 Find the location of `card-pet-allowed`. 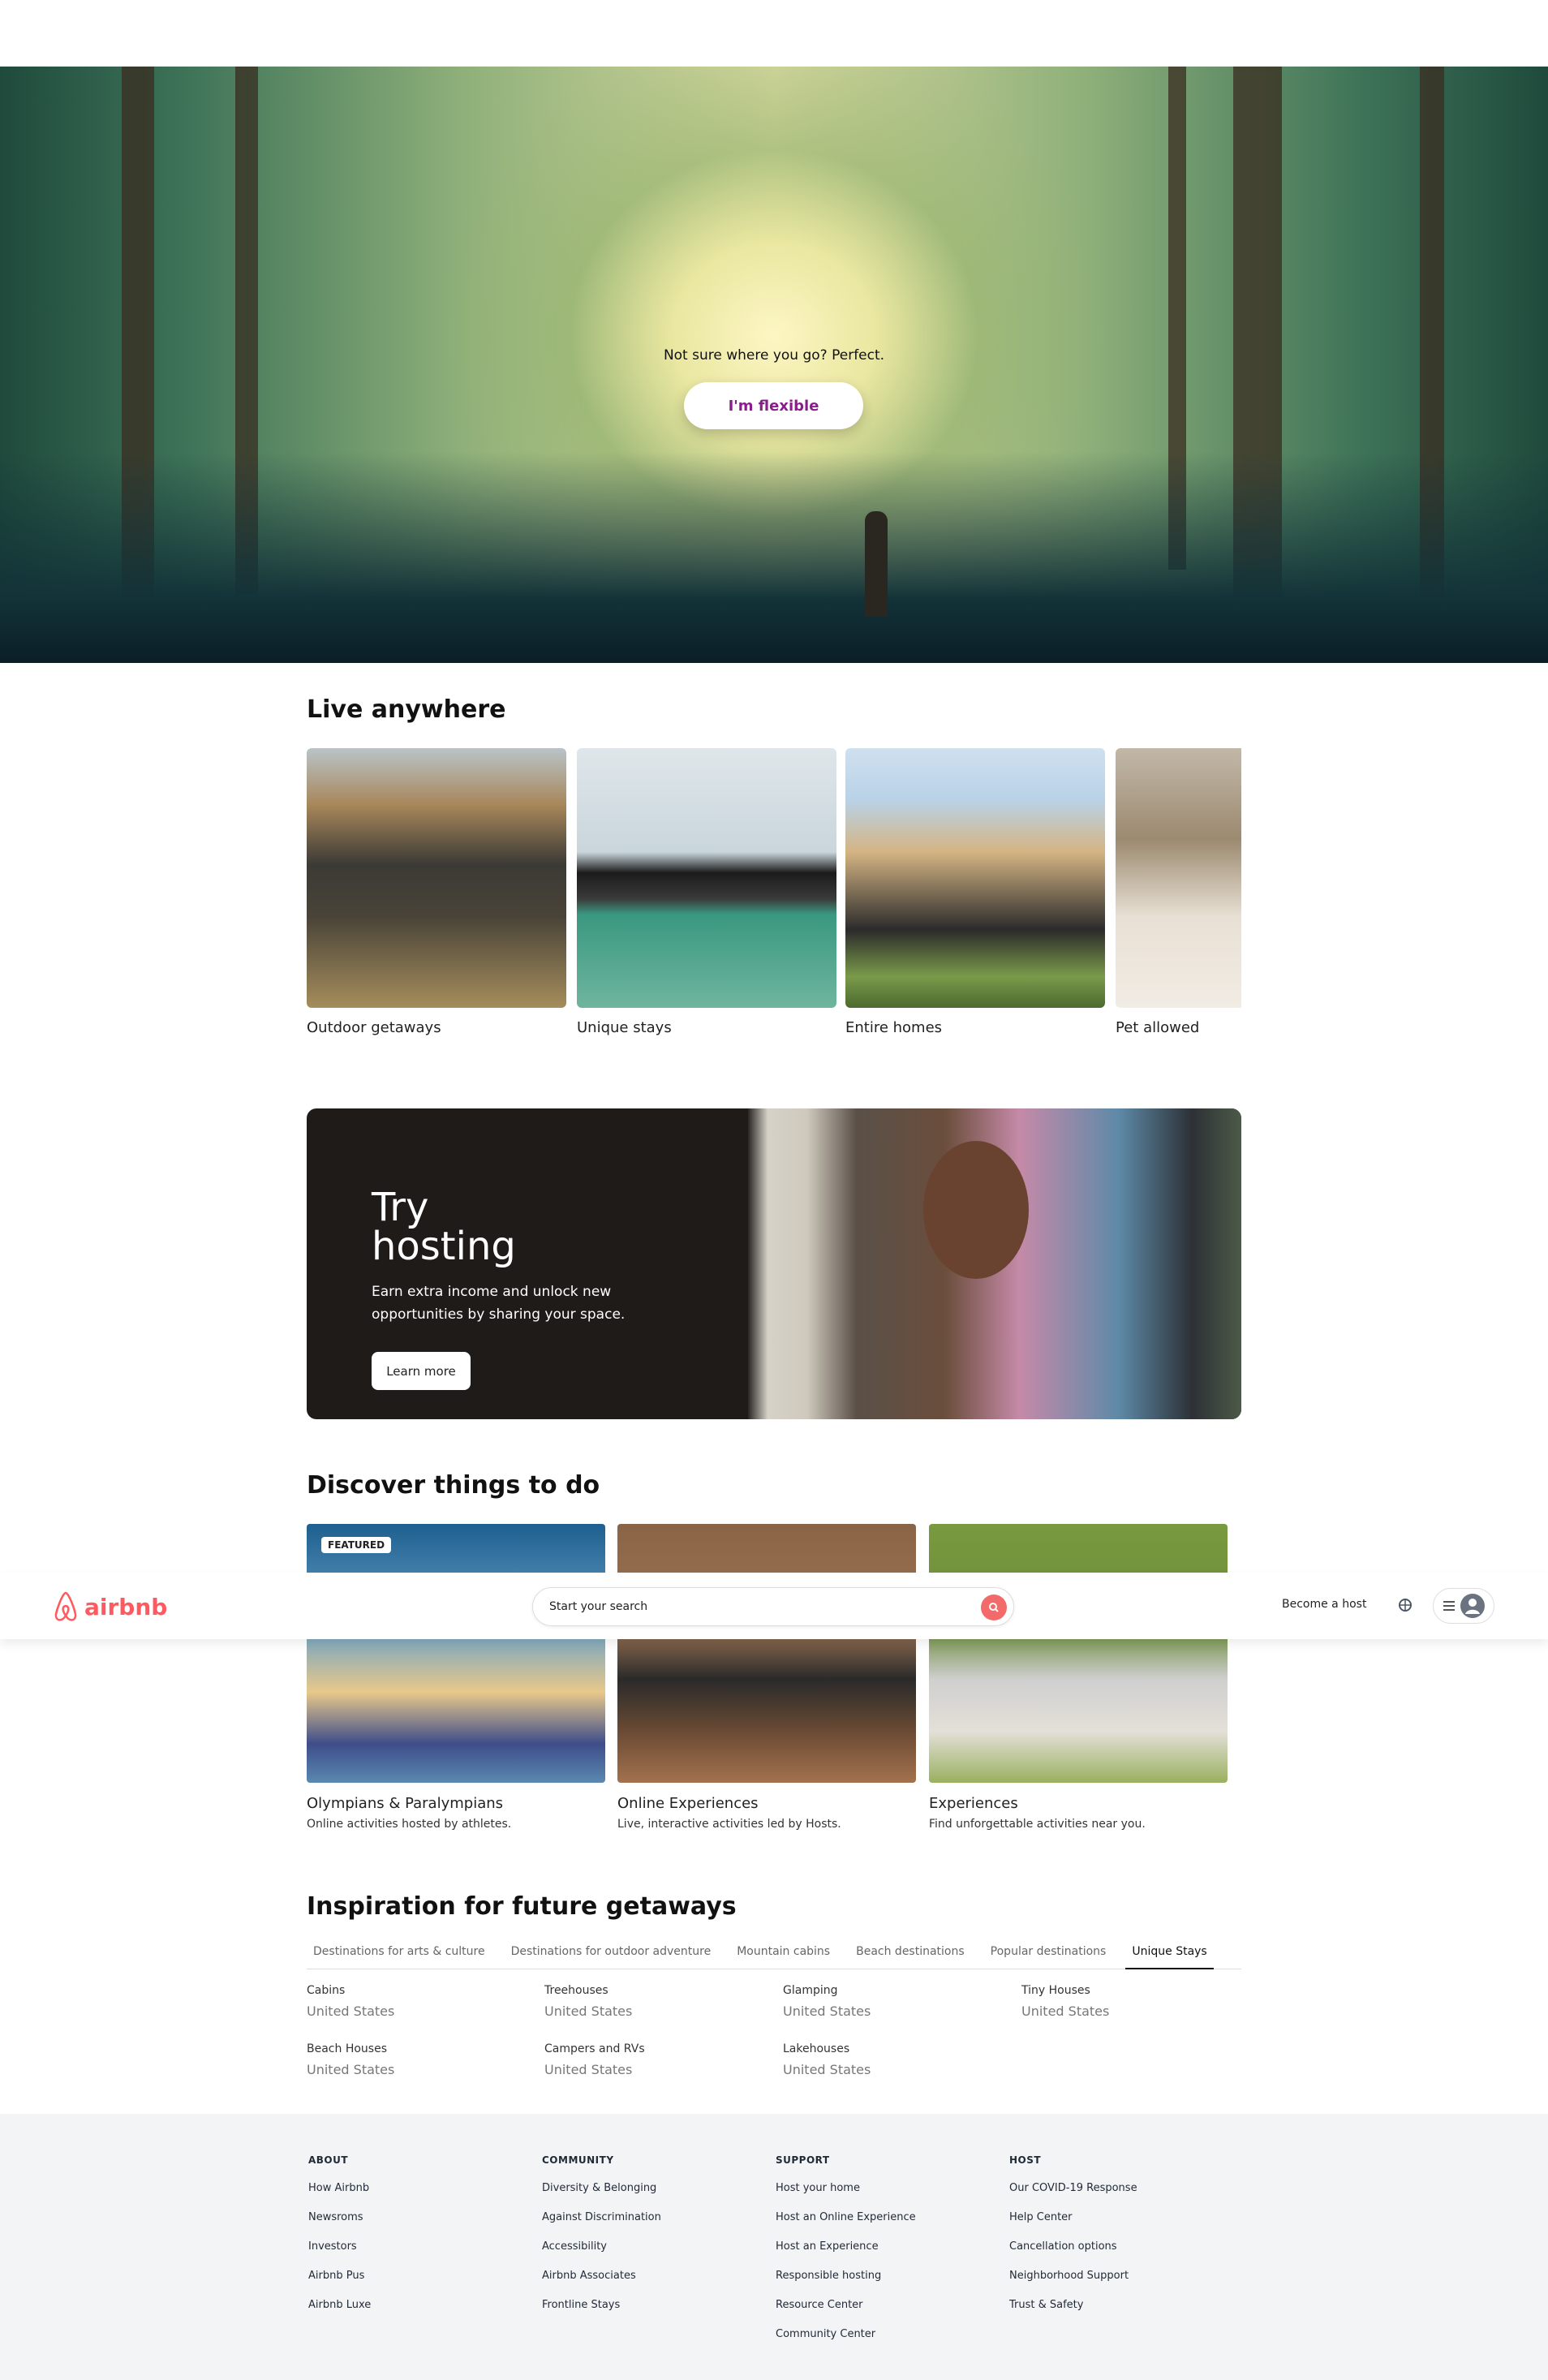

card-pet-allowed is located at coordinates (1178, 878).